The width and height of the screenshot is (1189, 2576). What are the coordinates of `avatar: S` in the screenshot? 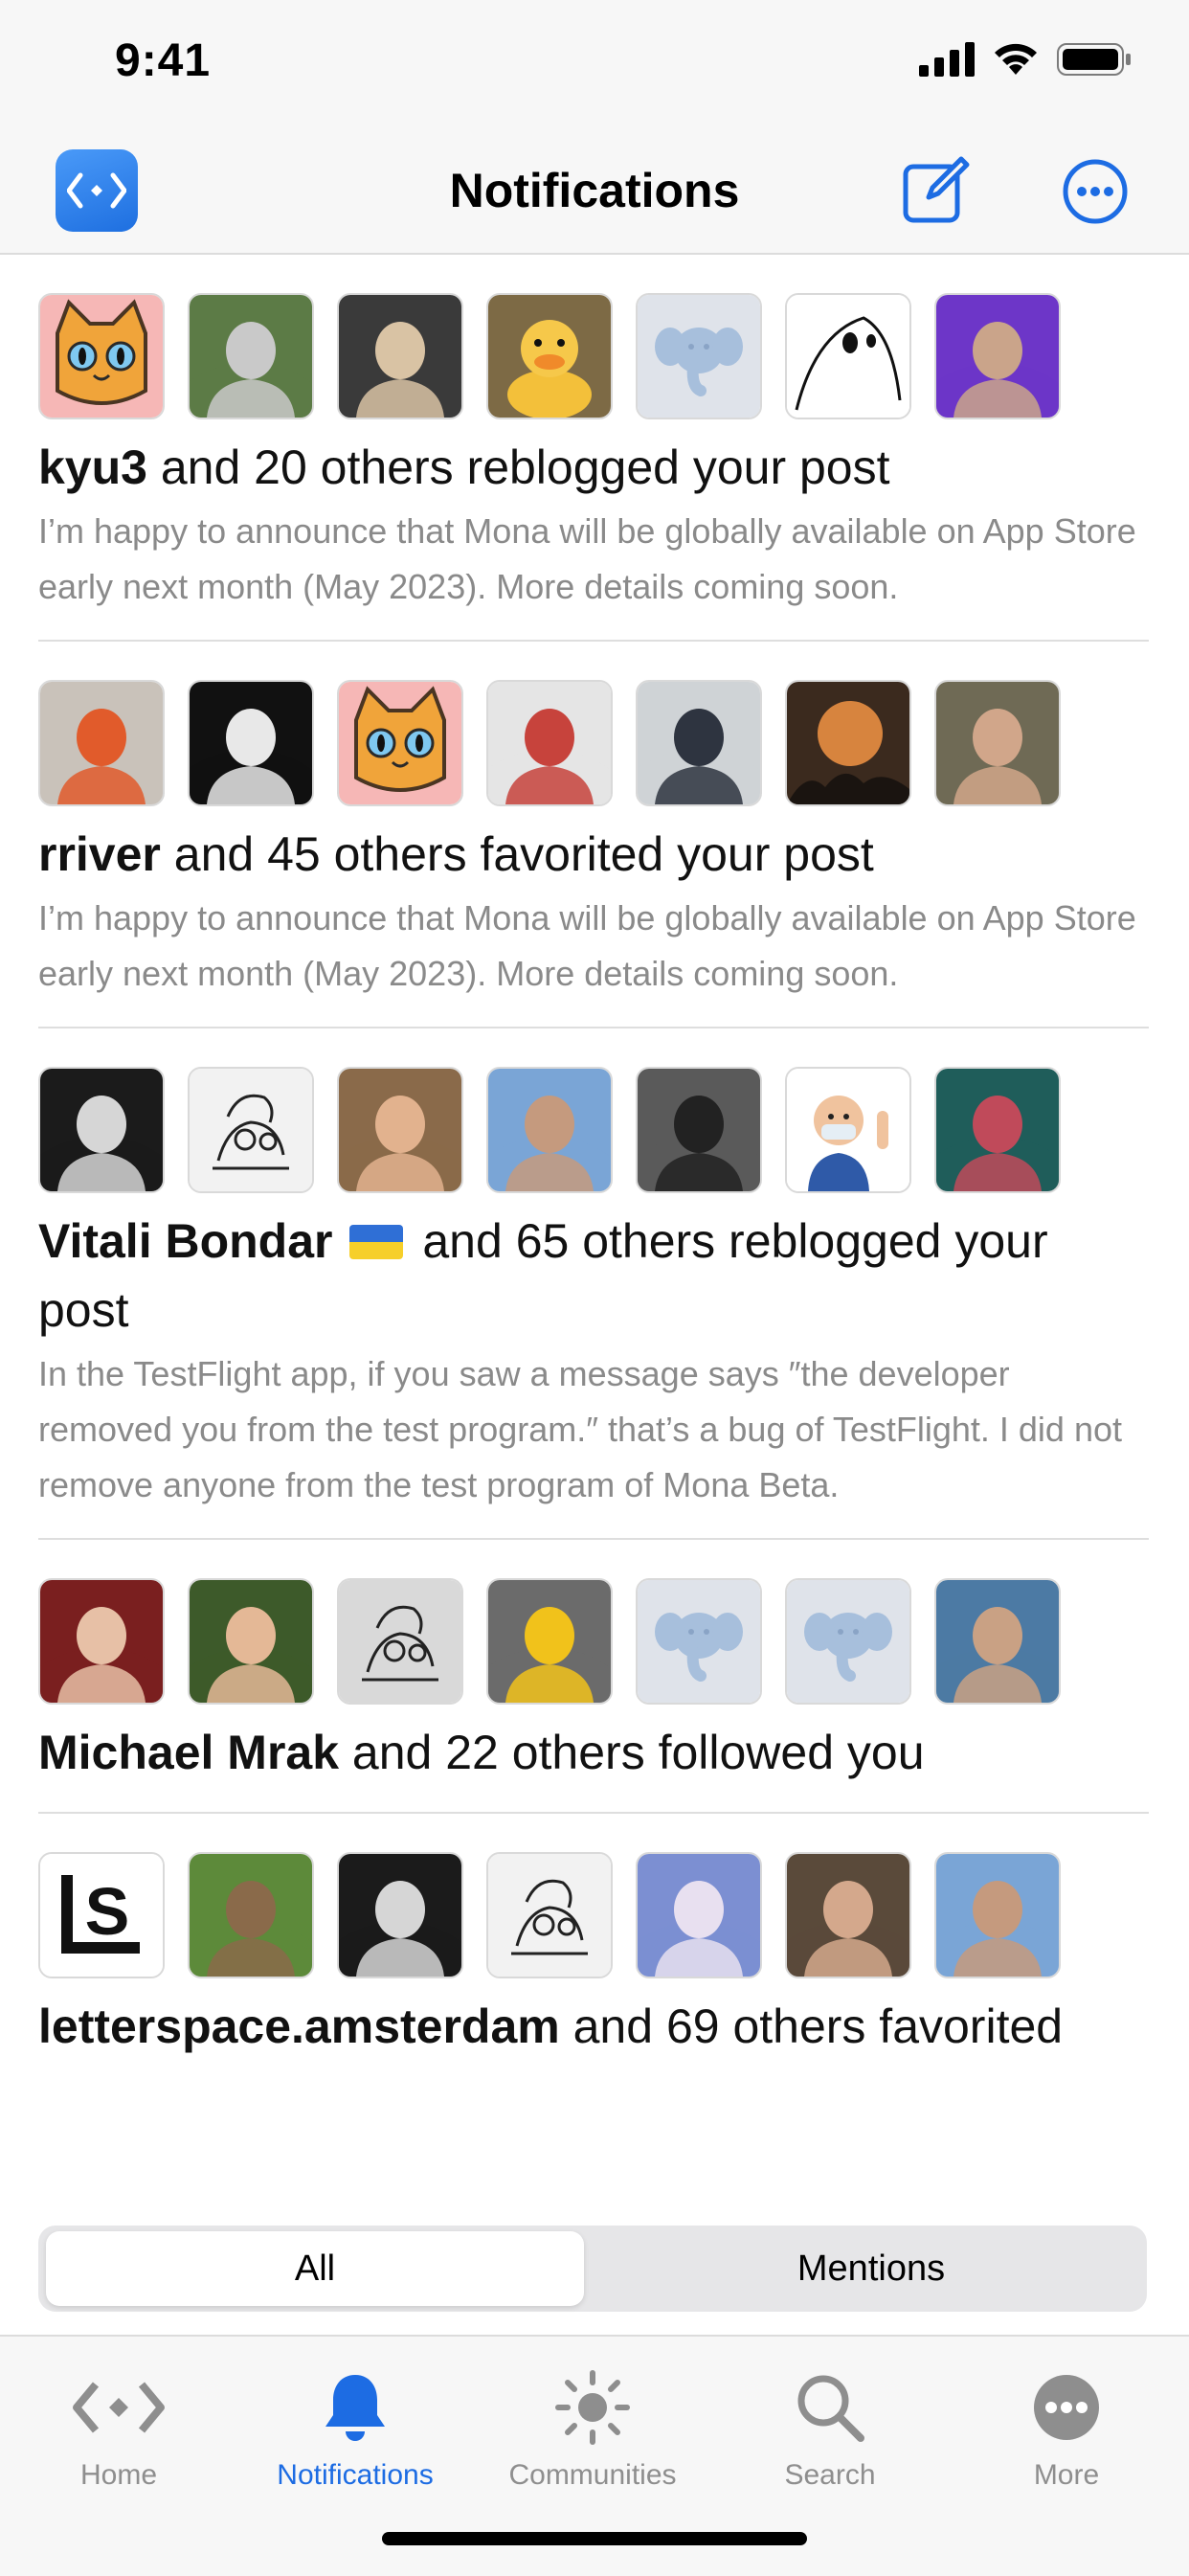 It's located at (101, 1915).